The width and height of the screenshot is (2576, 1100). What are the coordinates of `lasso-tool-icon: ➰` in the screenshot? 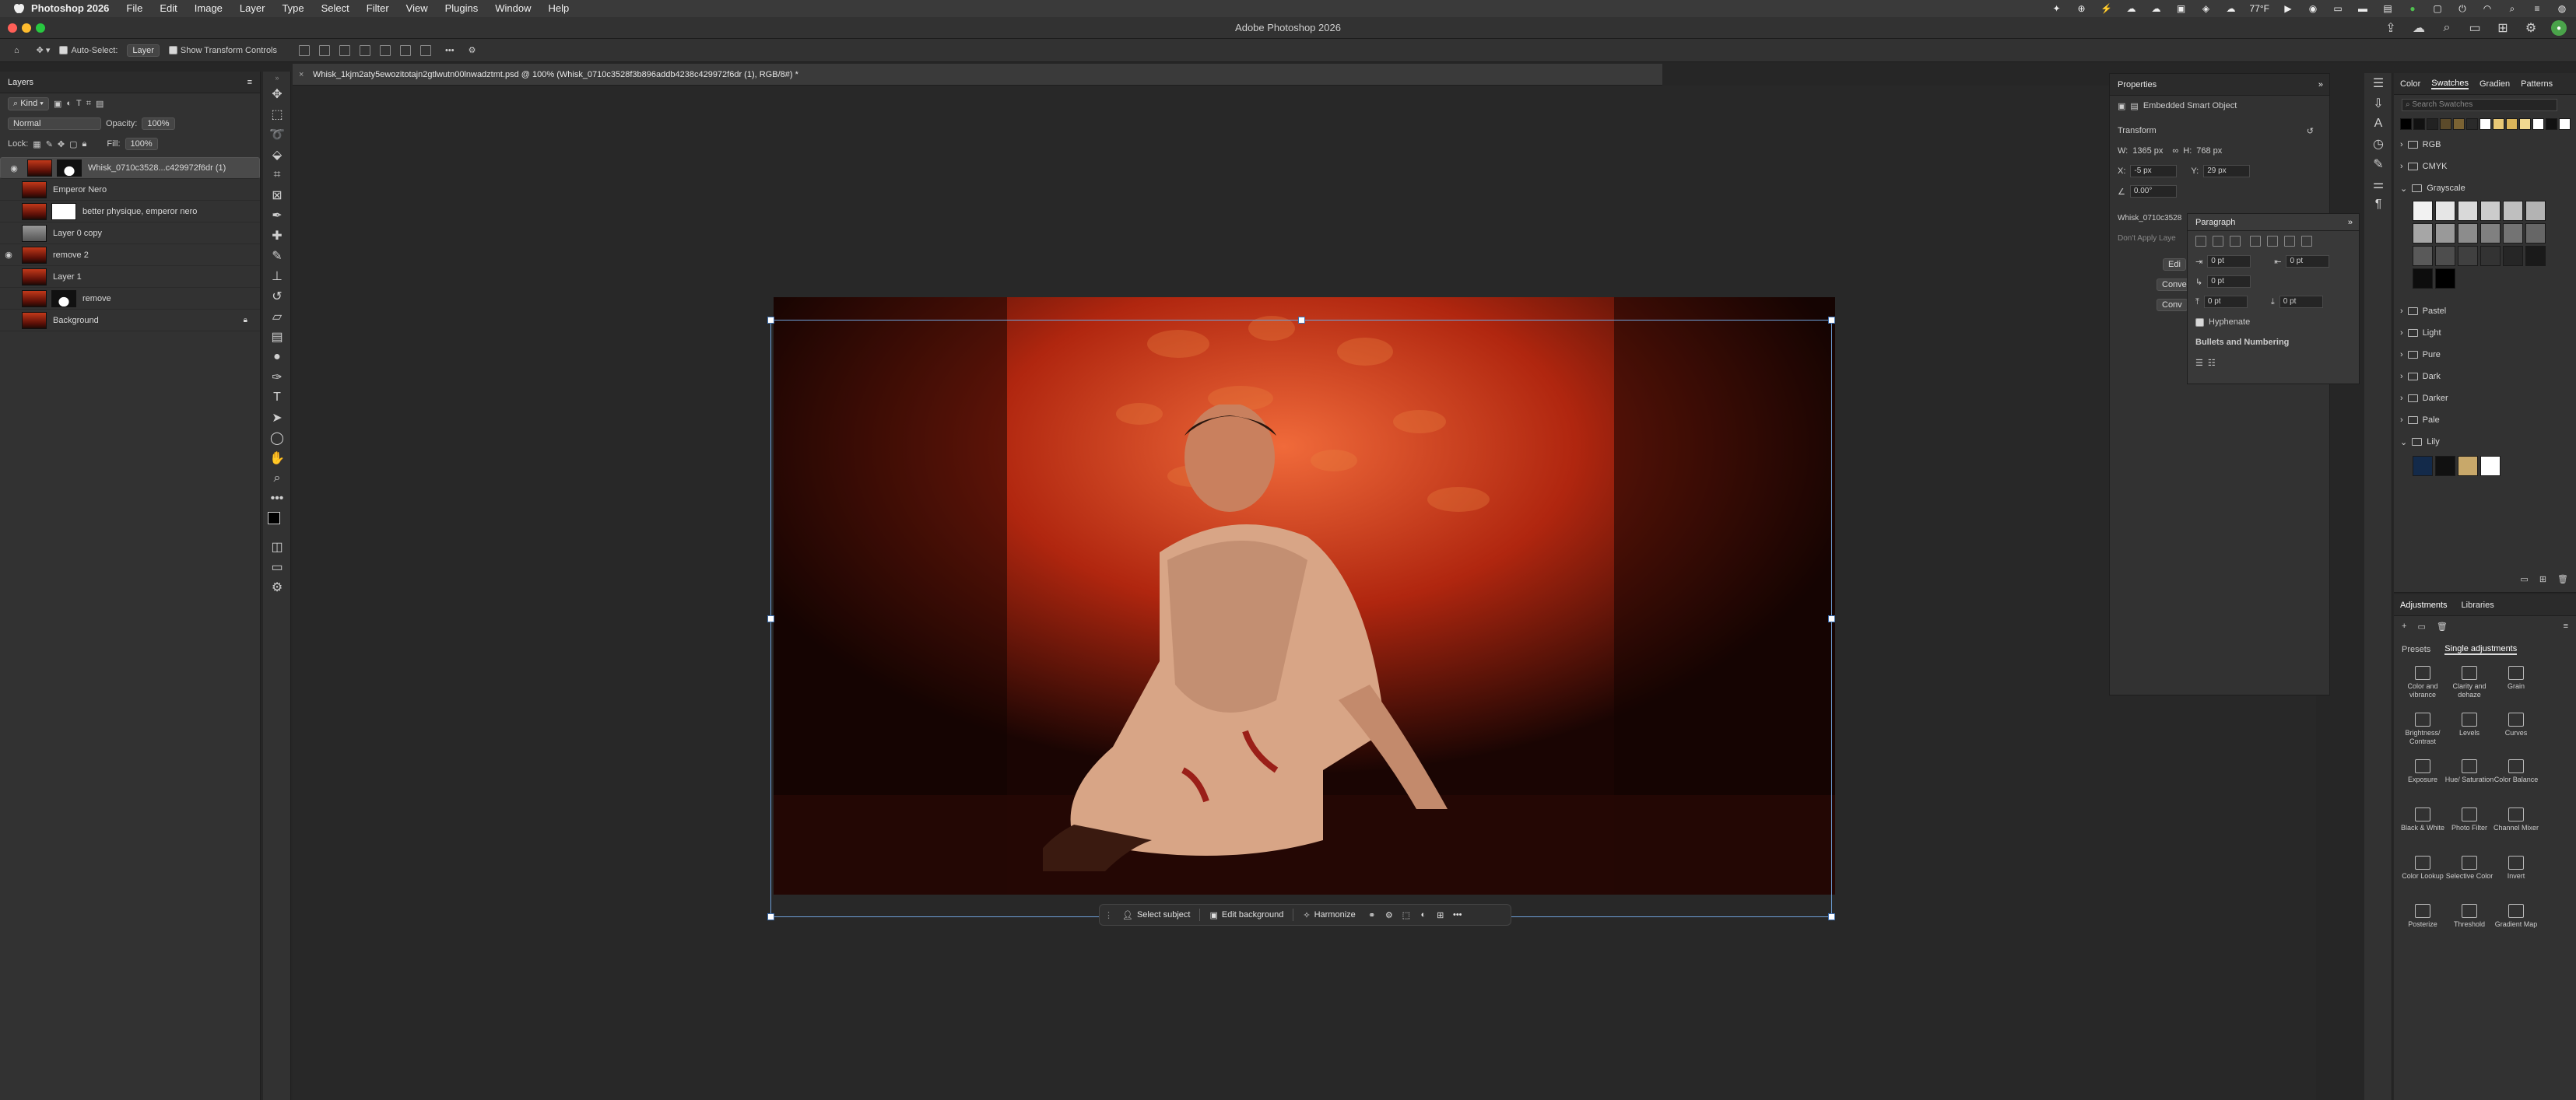 It's located at (277, 134).